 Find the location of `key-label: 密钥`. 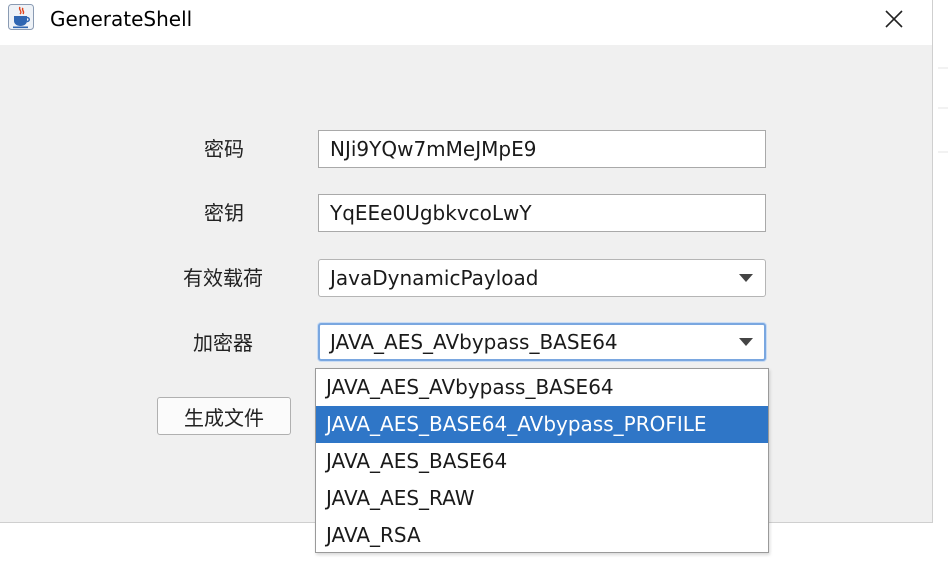

key-label: 密钥 is located at coordinates (224, 213).